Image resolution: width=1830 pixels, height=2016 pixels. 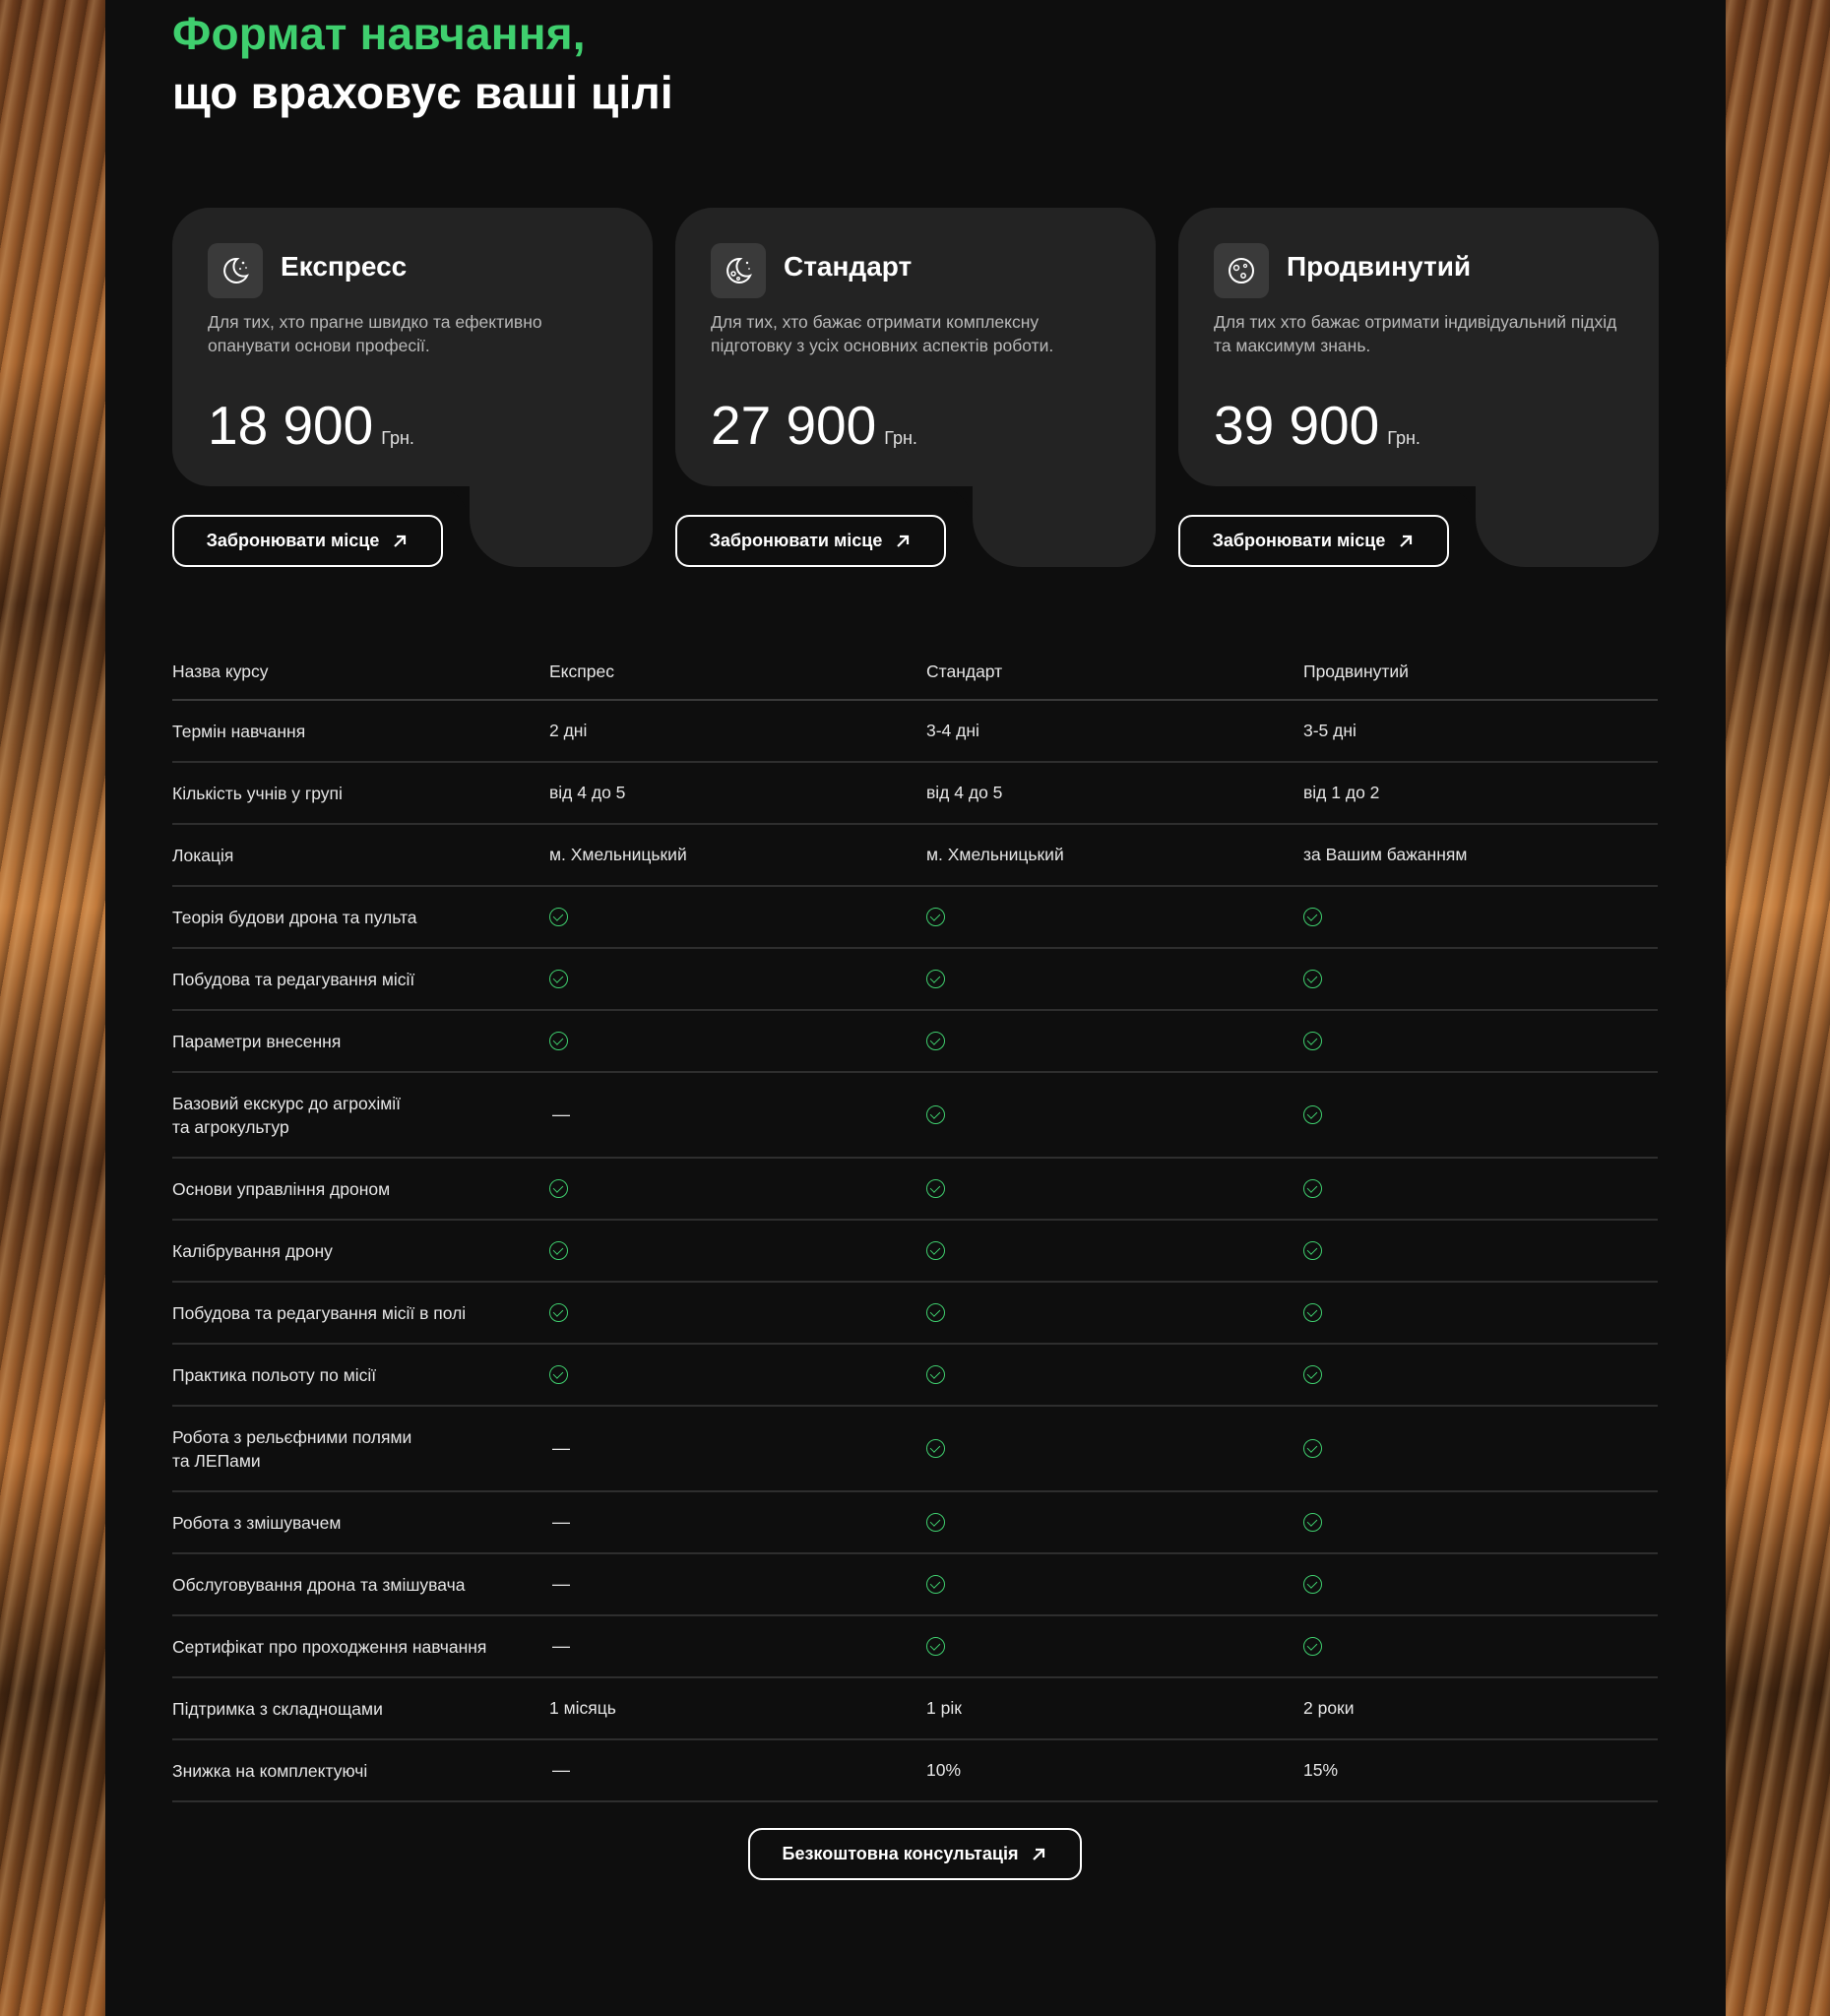 I want to click on plan-price: 39 900 Грн., so click(x=1317, y=425).